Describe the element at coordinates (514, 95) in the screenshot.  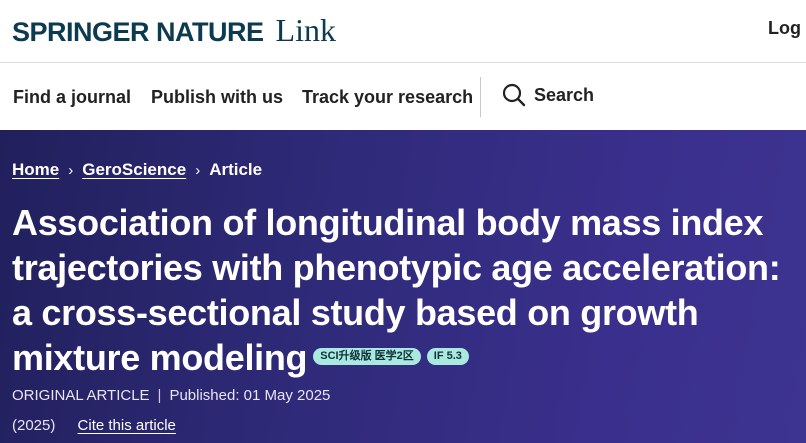
I see `search-icon` at that location.